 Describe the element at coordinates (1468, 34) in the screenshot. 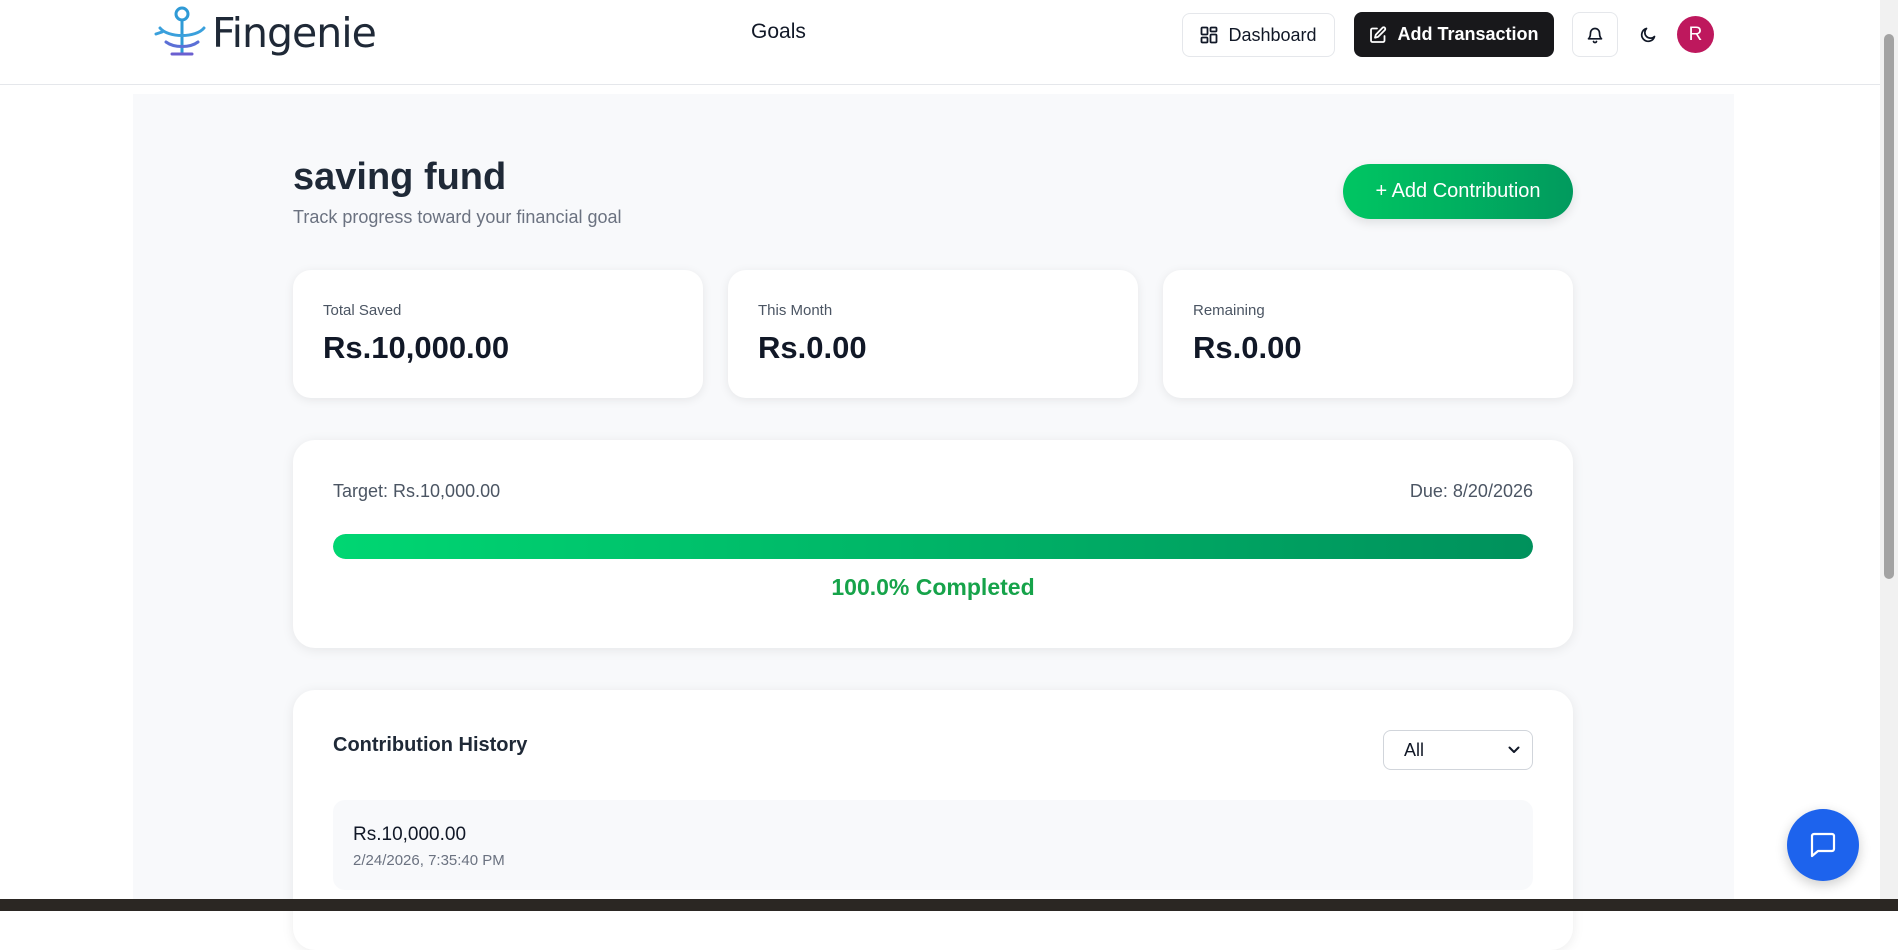

I see `add-transaction-label: Add Transaction` at that location.